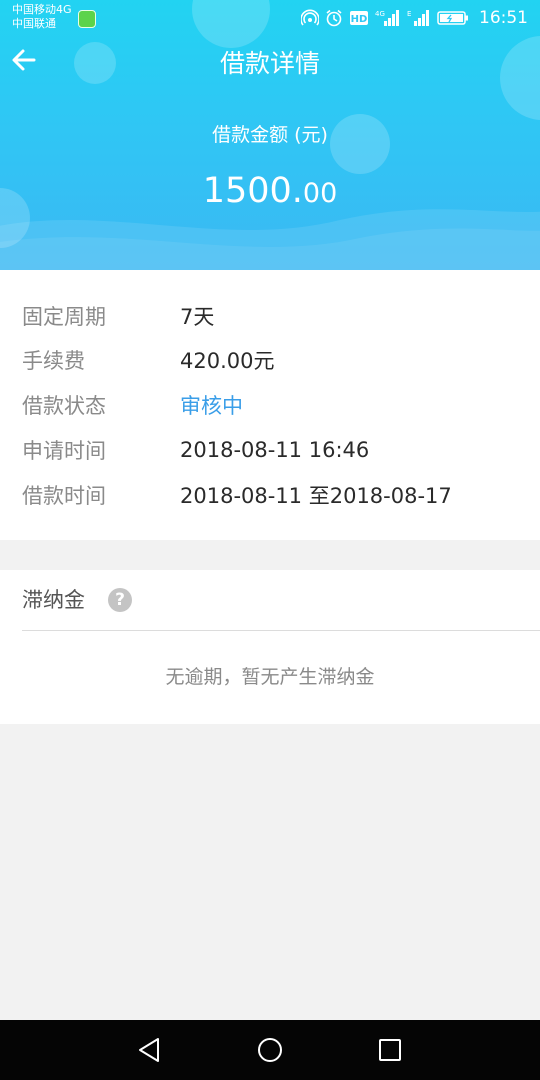 This screenshot has width=540, height=1080. Describe the element at coordinates (64, 451) in the screenshot. I see `detail-label: 申请时间` at that location.